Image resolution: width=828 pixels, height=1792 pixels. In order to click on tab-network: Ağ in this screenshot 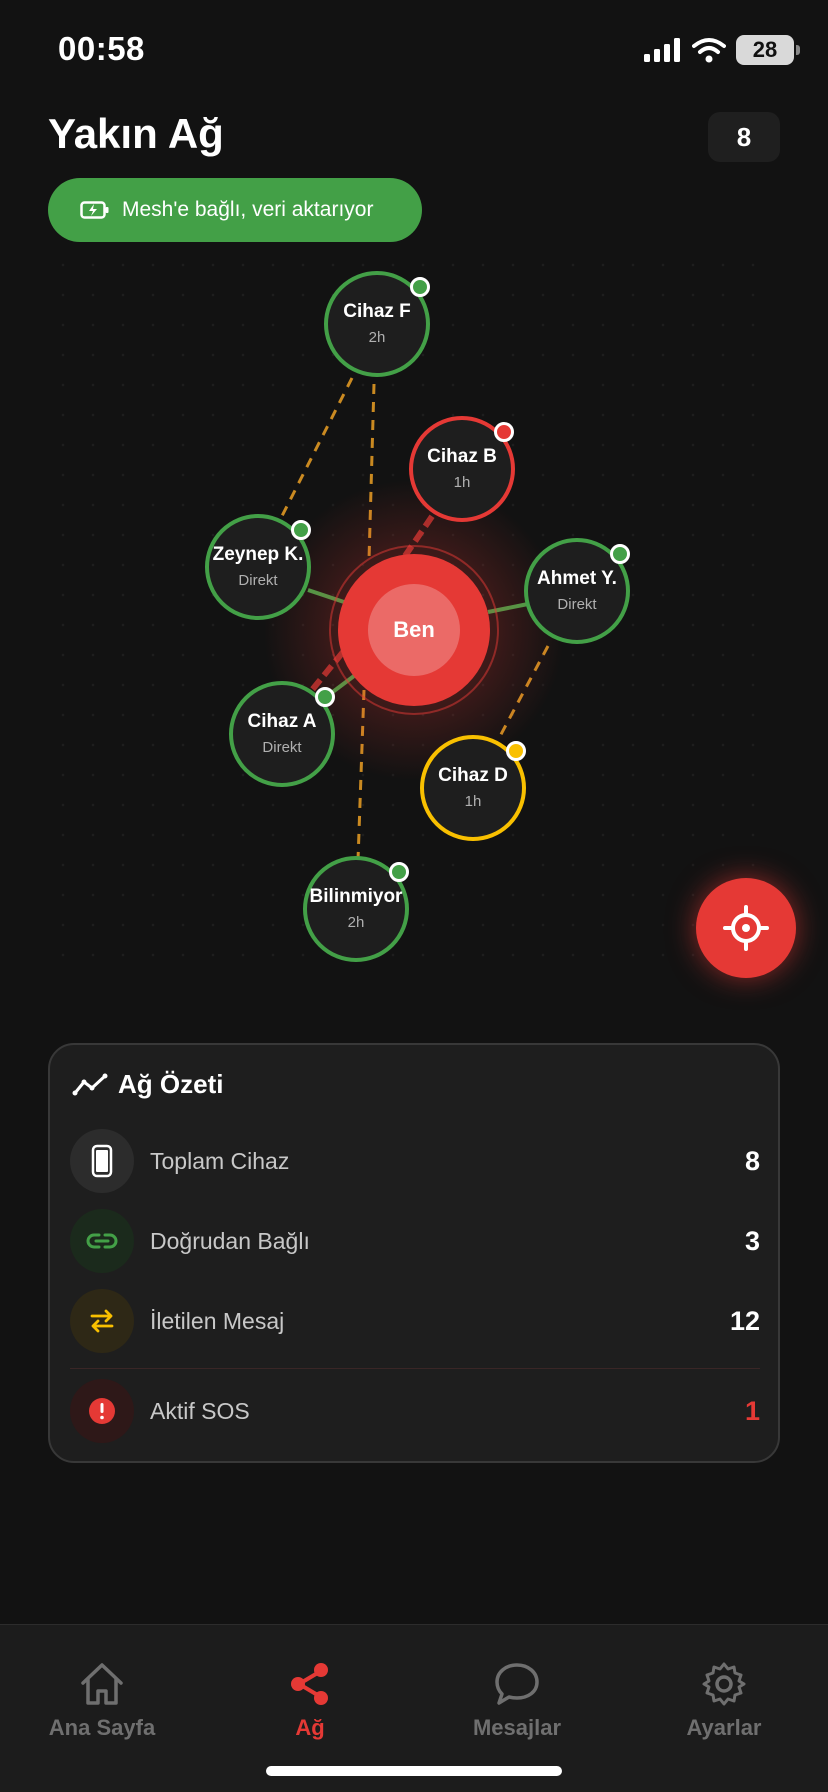, I will do `click(310, 1701)`.